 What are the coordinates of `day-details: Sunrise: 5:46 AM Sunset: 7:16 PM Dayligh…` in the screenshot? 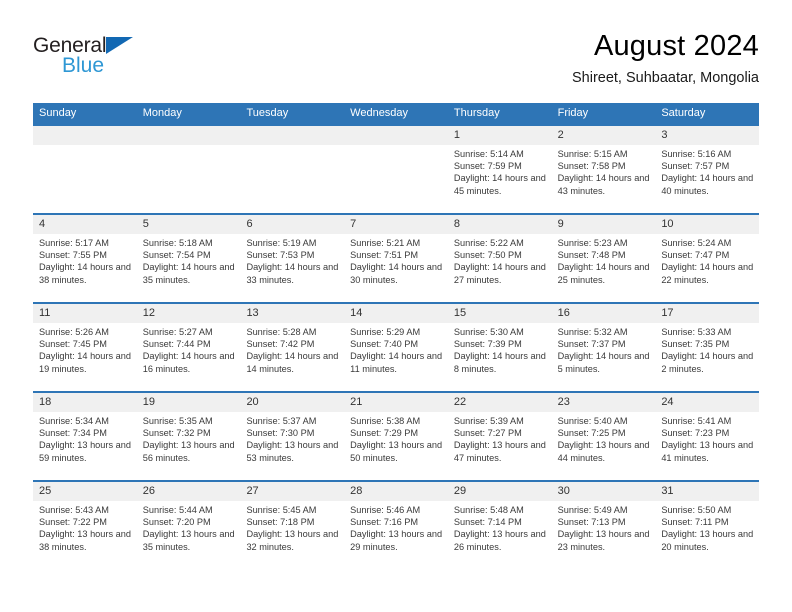 It's located at (396, 527).